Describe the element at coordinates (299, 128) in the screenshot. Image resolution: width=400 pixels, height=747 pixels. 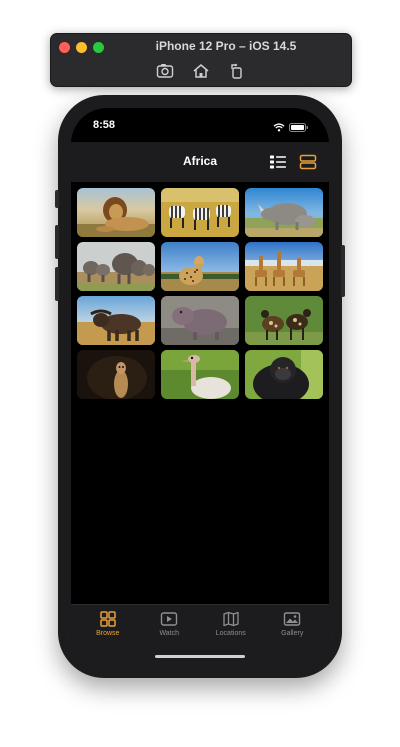
I see `battery-icon` at that location.